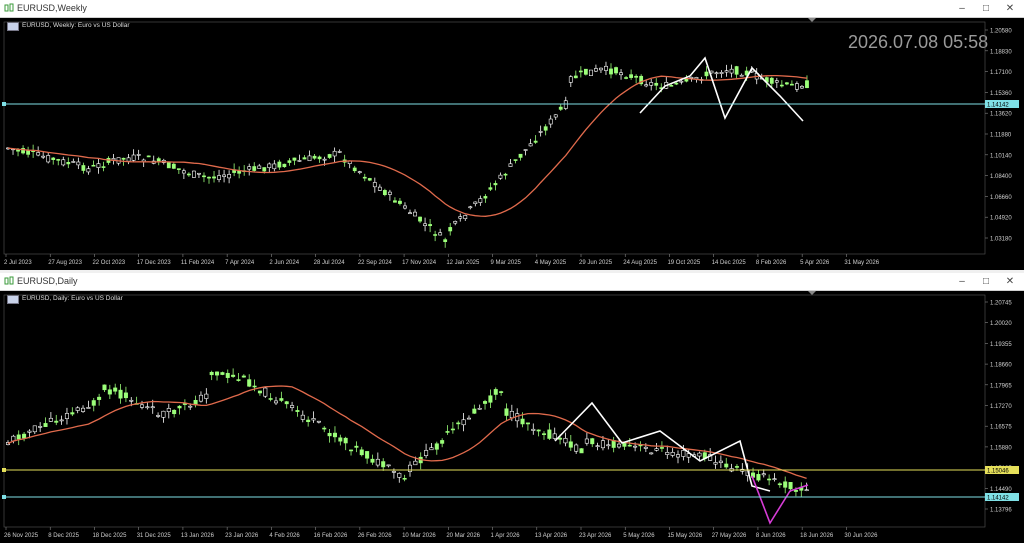 Image resolution: width=1024 pixels, height=543 pixels. Describe the element at coordinates (596, 263) in the screenshot. I see `date-axis-label: 29 Jun 2025` at that location.